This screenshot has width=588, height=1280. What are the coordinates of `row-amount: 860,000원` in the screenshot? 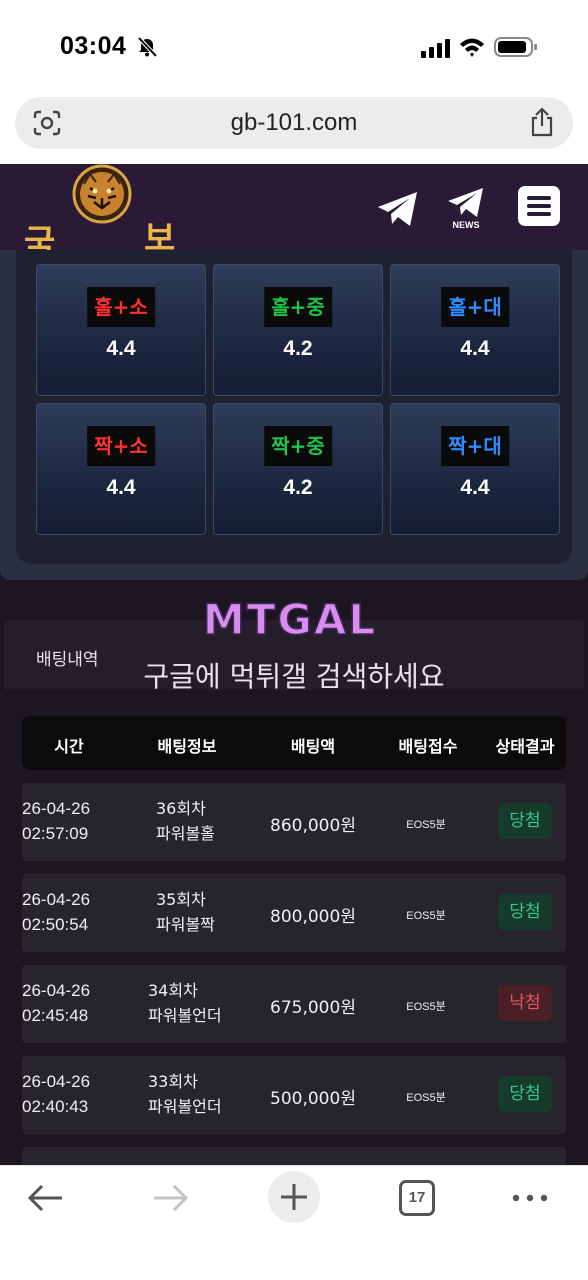 It's located at (313, 826).